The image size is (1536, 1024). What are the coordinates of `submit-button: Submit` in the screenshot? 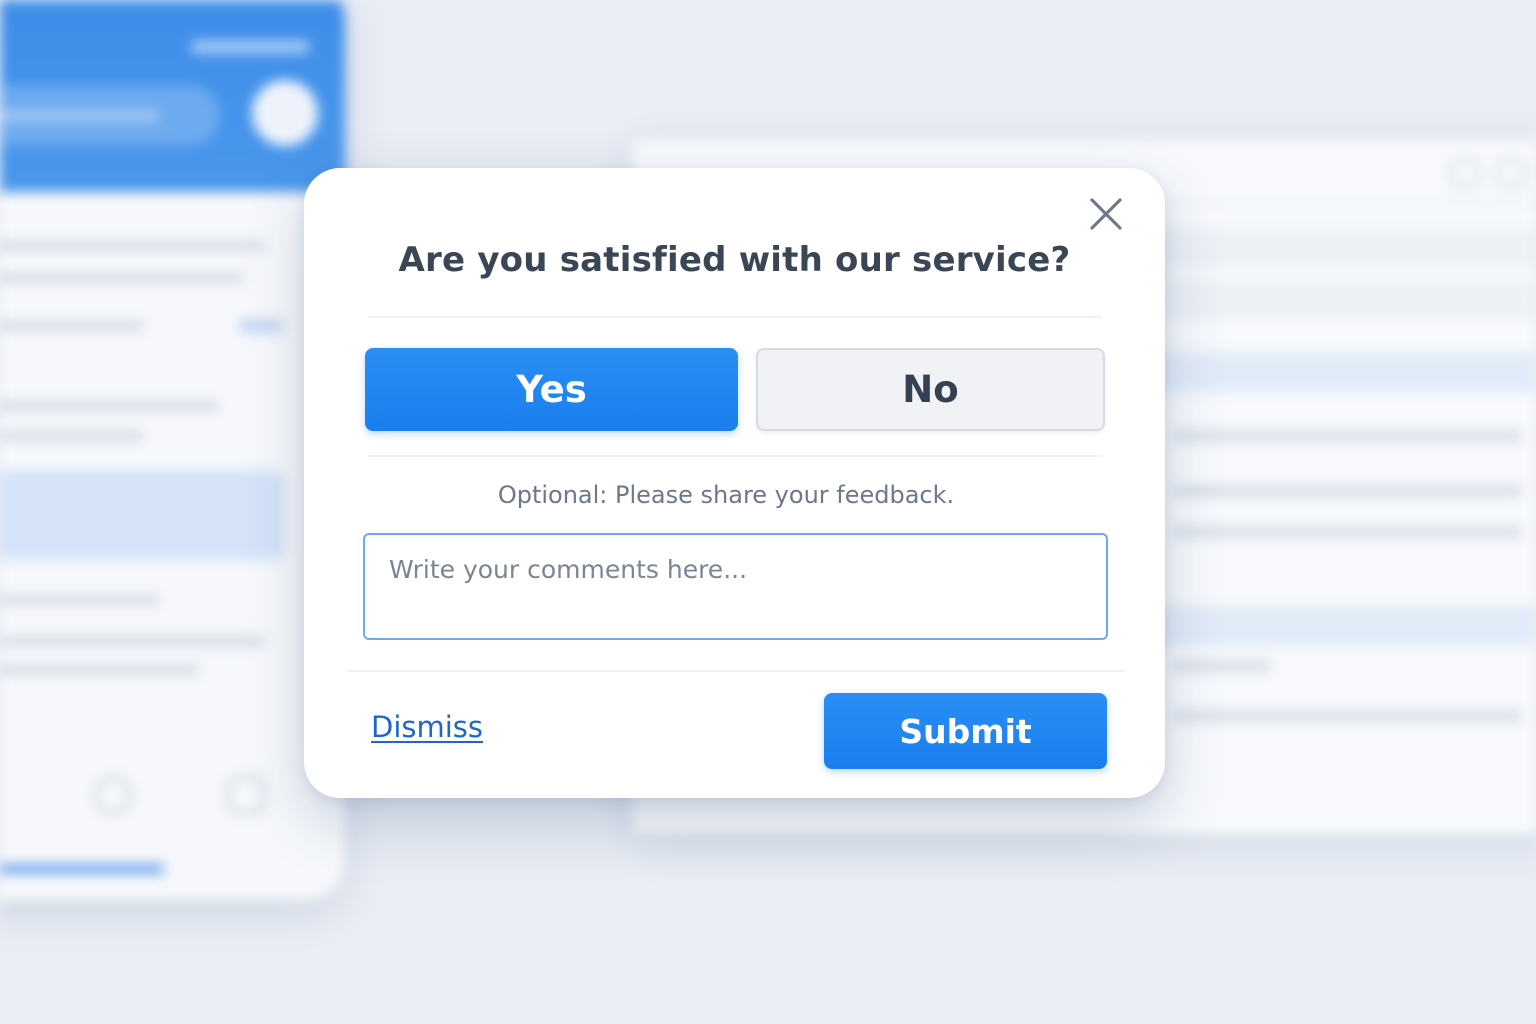 It's located at (965, 731).